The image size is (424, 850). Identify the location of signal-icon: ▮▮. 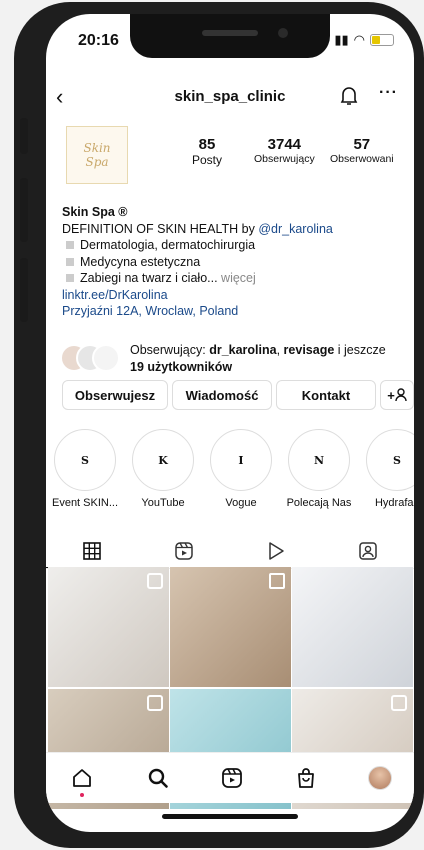
(341, 39).